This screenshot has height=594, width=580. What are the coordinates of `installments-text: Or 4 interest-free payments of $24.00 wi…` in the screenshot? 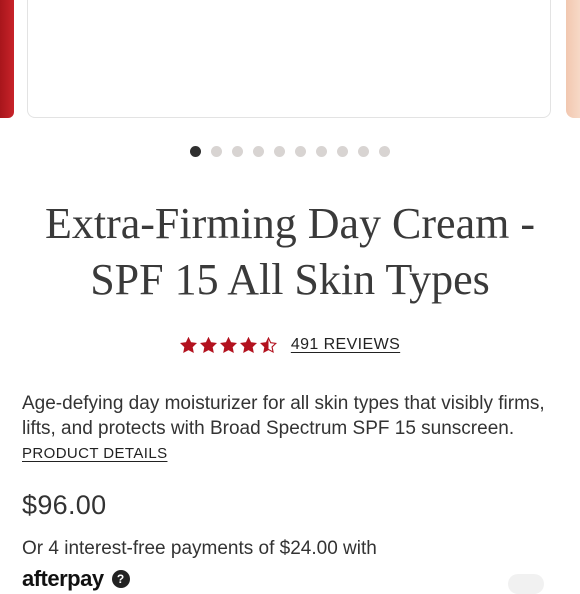 It's located at (199, 548).